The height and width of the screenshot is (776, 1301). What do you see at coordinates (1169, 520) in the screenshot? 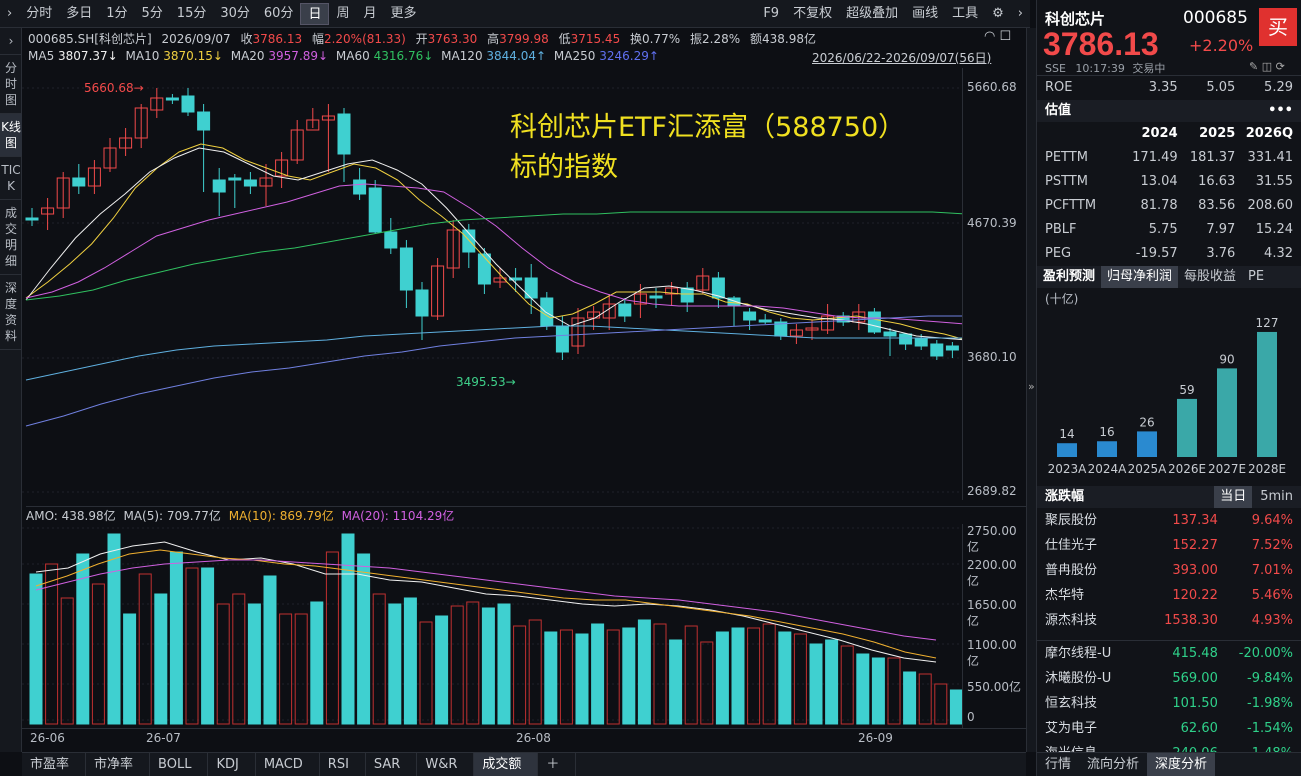
I see `stock-row: 聚辰股份 137.34 9.64%` at bounding box center [1169, 520].